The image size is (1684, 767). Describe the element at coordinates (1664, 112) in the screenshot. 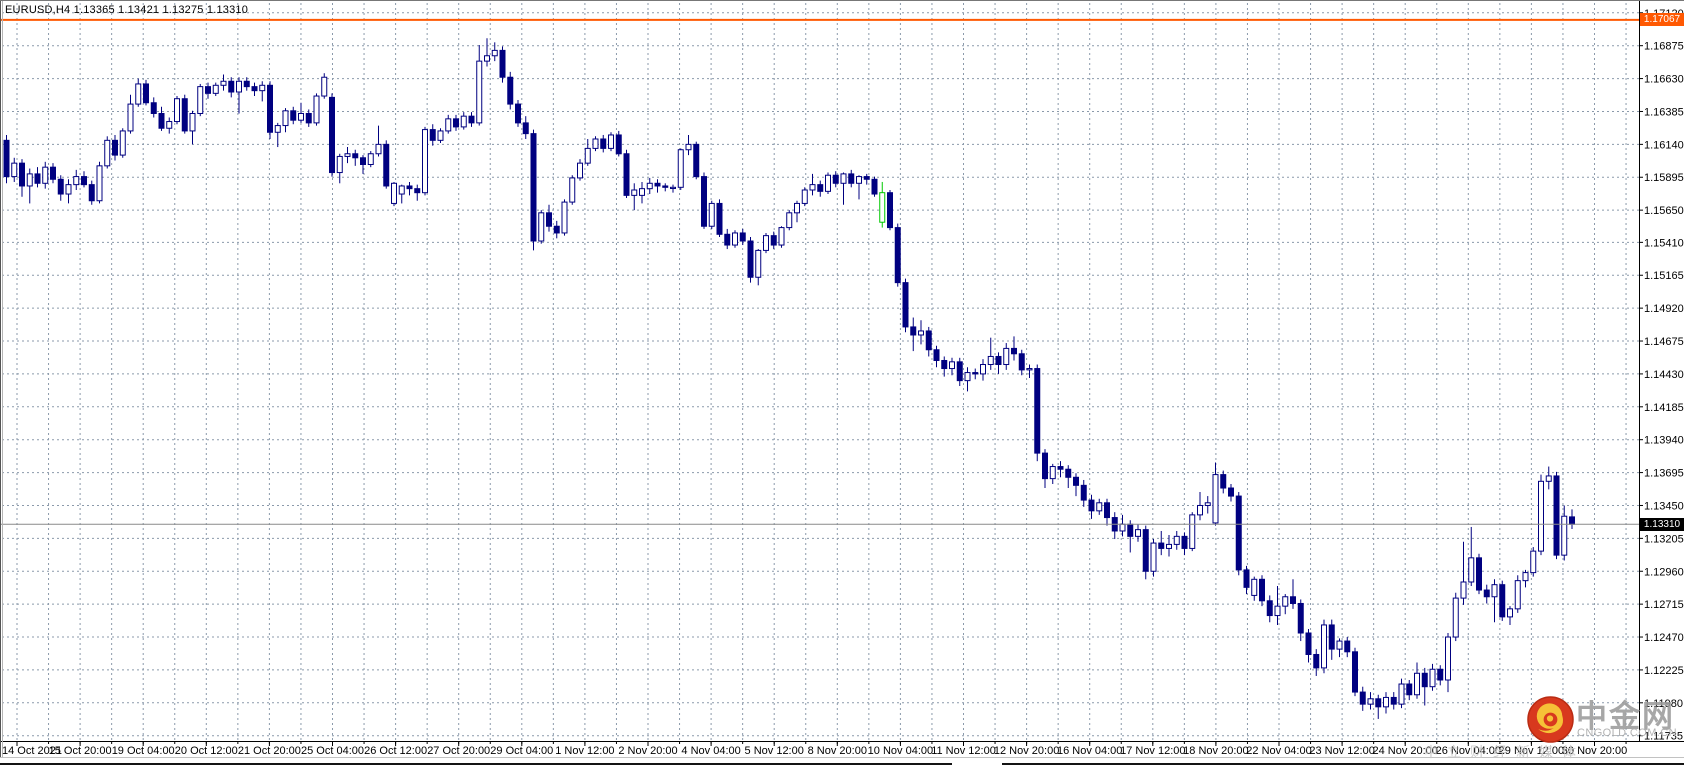

I see `price-axis-label: 1.16385` at that location.